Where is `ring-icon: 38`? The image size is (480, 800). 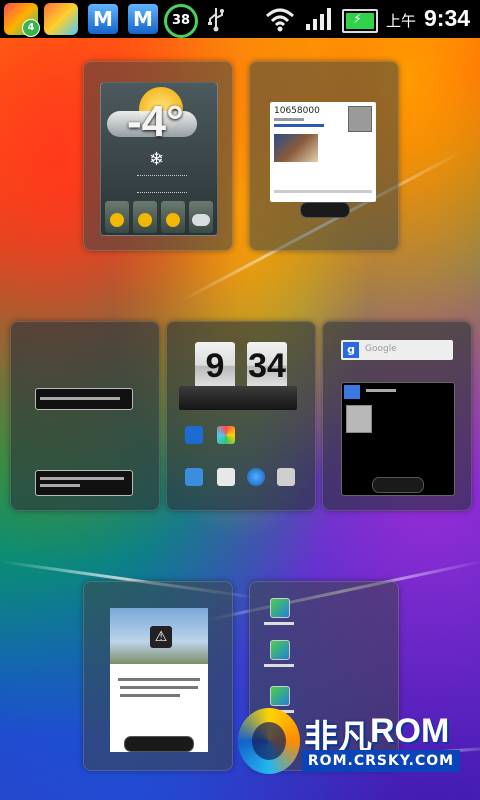
ring-icon: 38 is located at coordinates (181, 21).